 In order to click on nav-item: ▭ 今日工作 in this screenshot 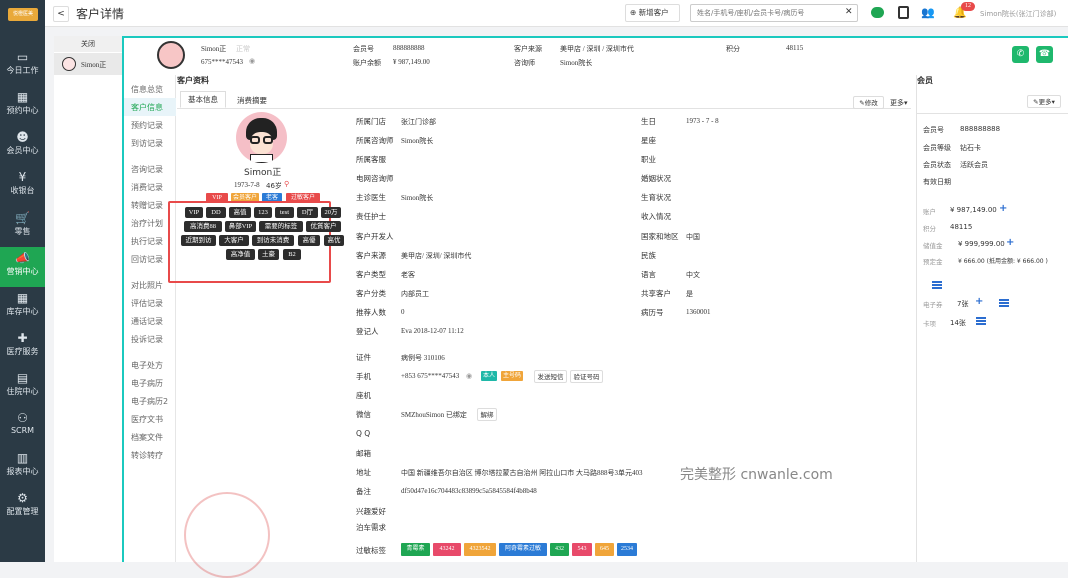, I will do `click(22, 66)`.